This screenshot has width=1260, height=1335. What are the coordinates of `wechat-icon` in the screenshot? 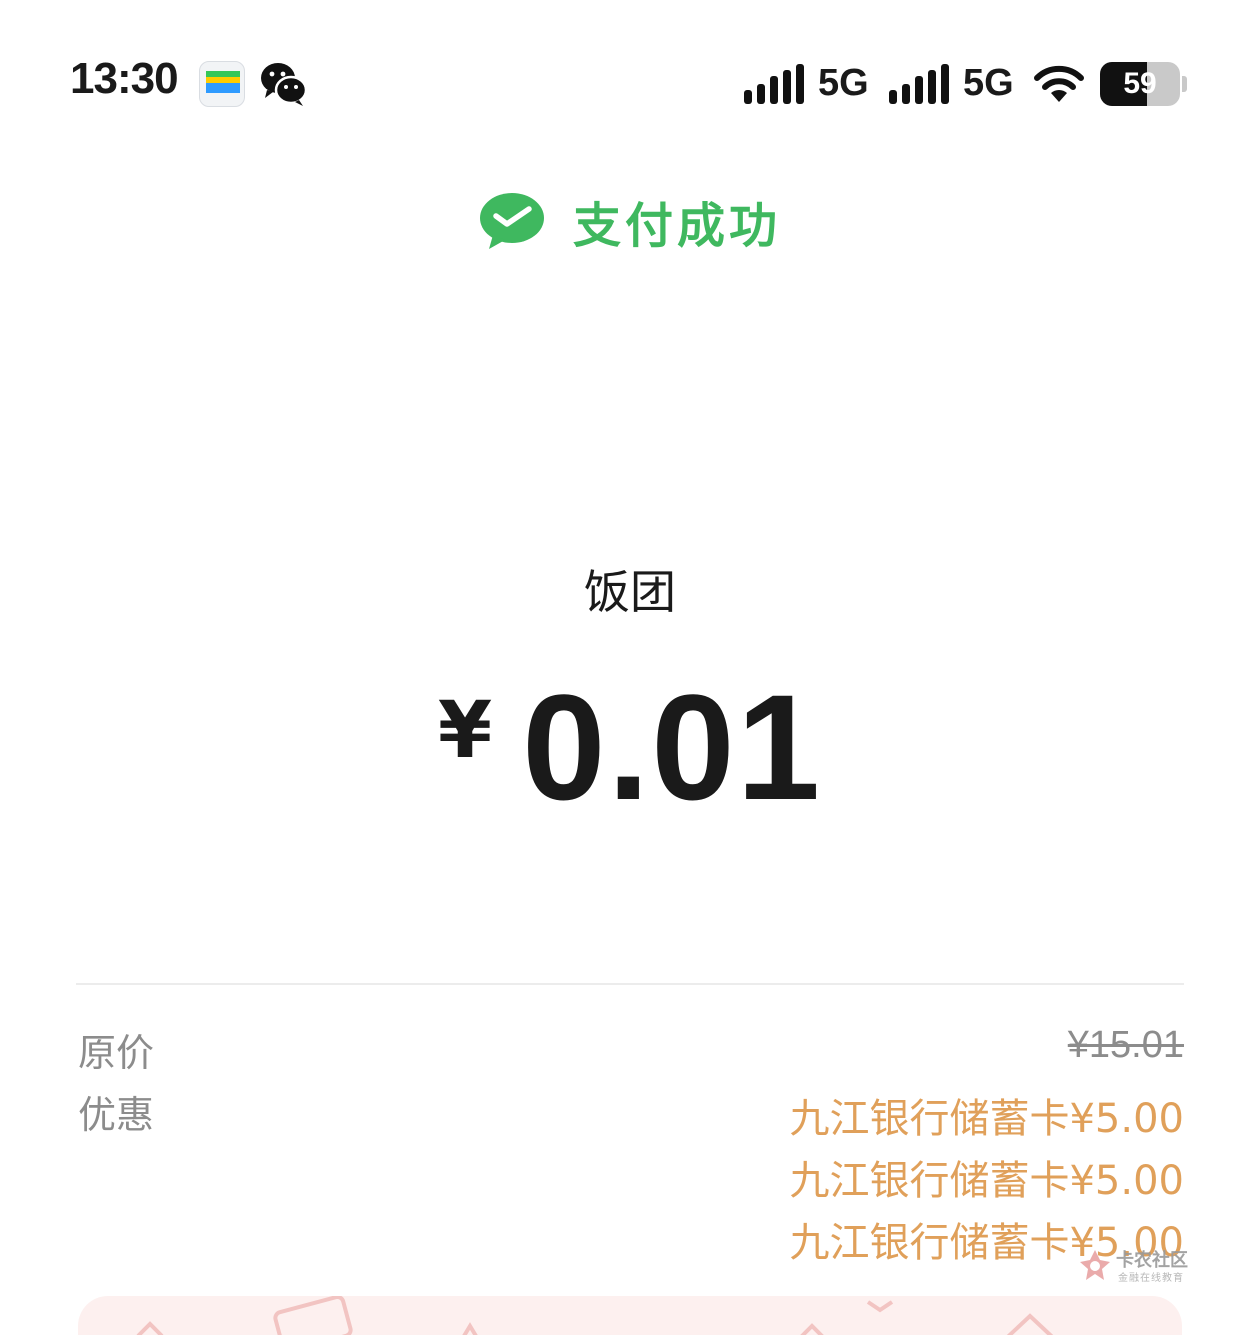 It's located at (284, 84).